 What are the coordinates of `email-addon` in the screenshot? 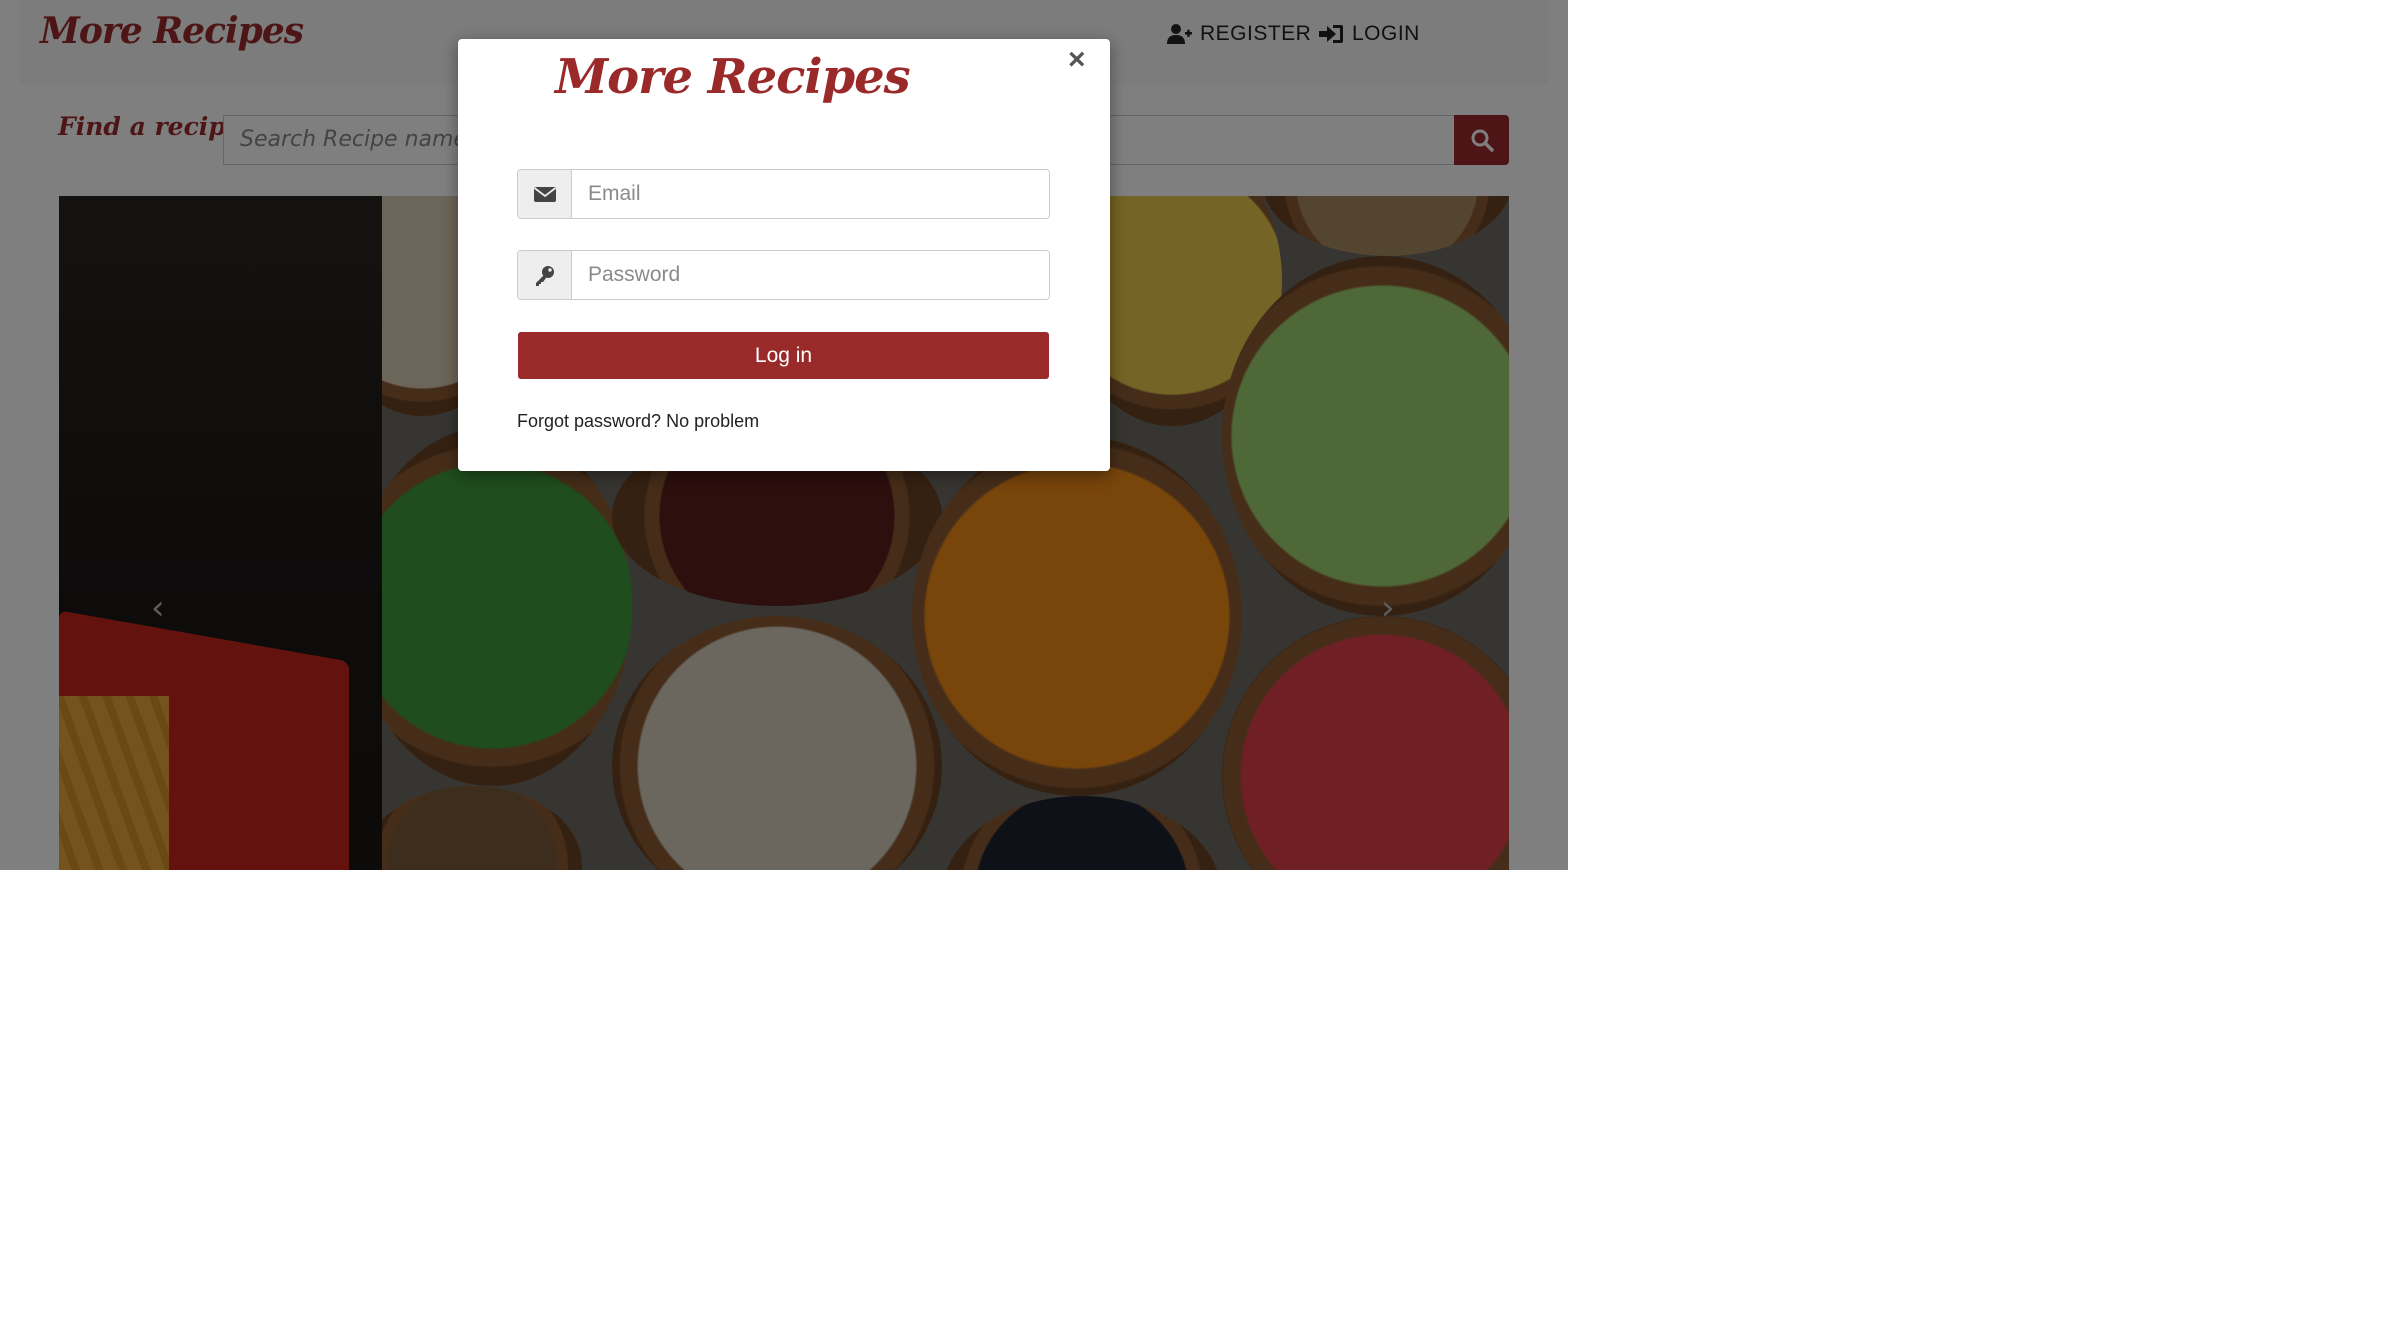 It's located at (545, 194).